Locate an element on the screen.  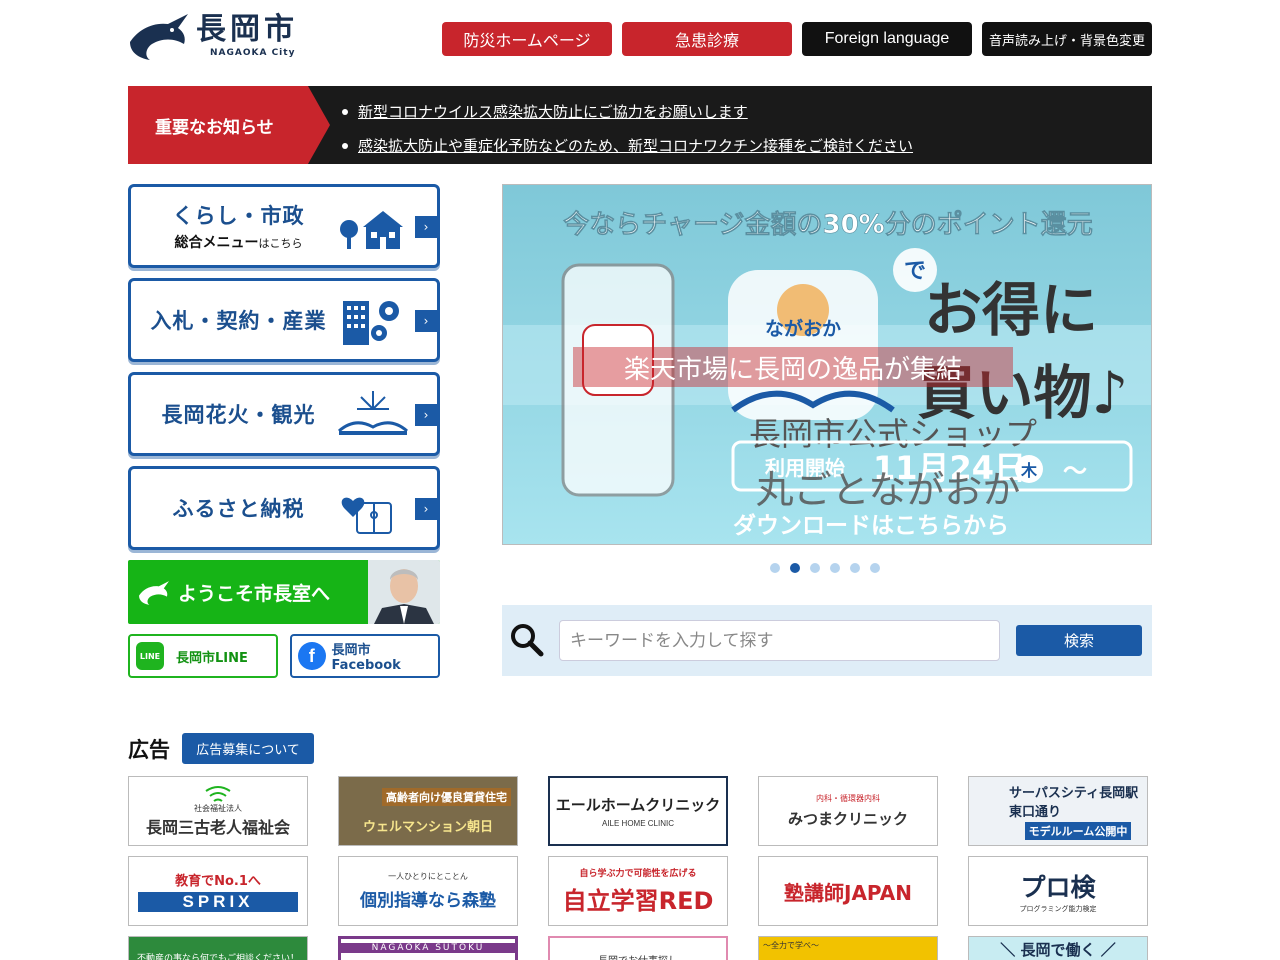
notice-label: 重要なお知らせ is located at coordinates (218, 125).